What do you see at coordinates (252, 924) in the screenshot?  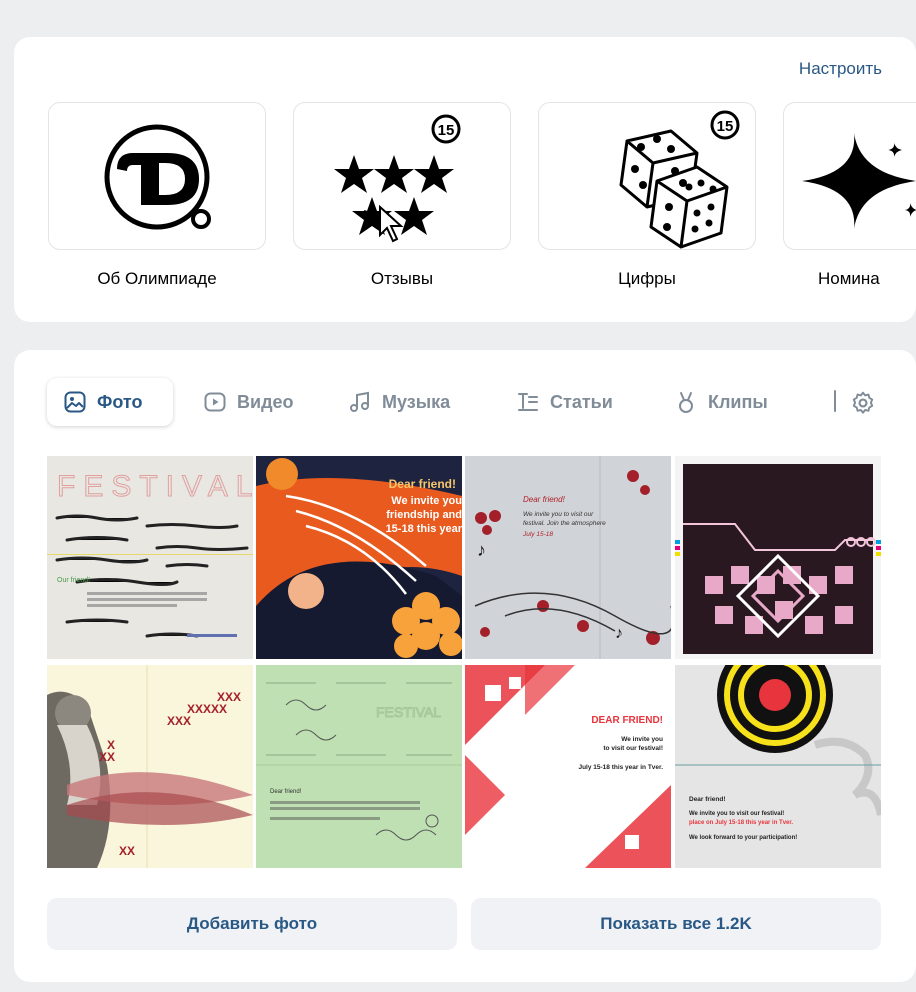 I see `add-photo-button: Добавить фото` at bounding box center [252, 924].